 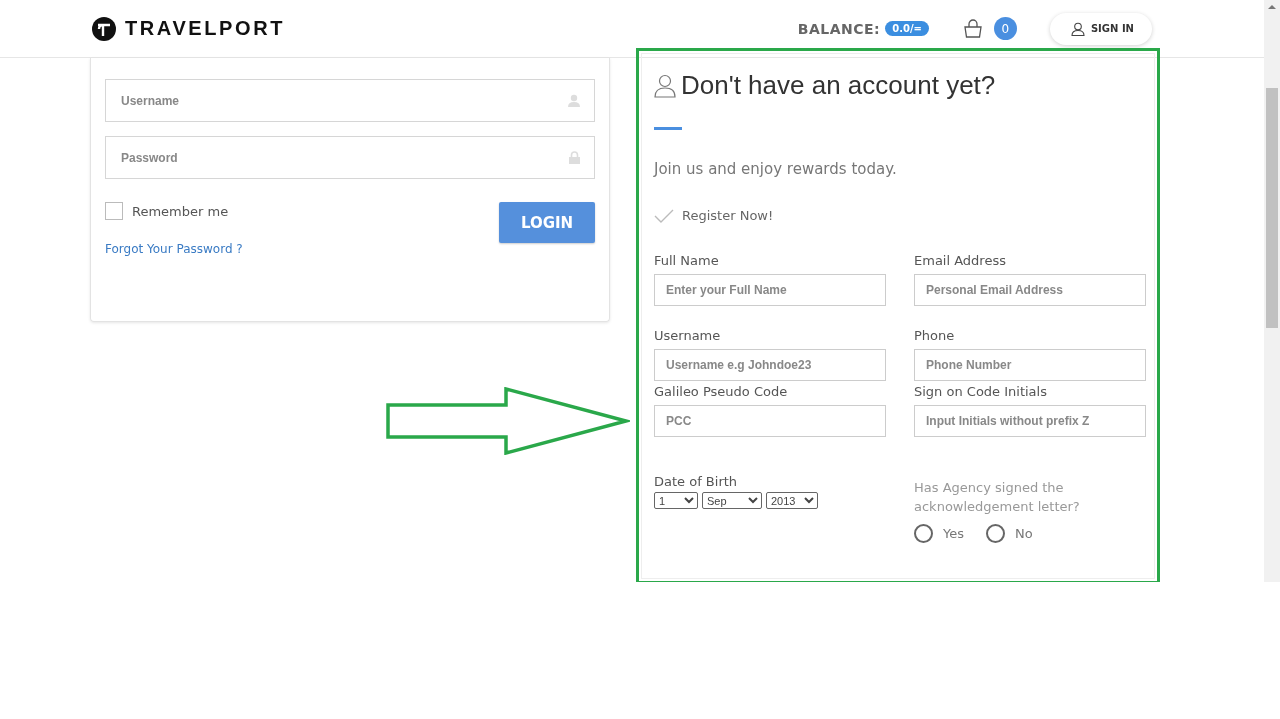 What do you see at coordinates (114, 211) in the screenshot?
I see `remember-checkbox` at bounding box center [114, 211].